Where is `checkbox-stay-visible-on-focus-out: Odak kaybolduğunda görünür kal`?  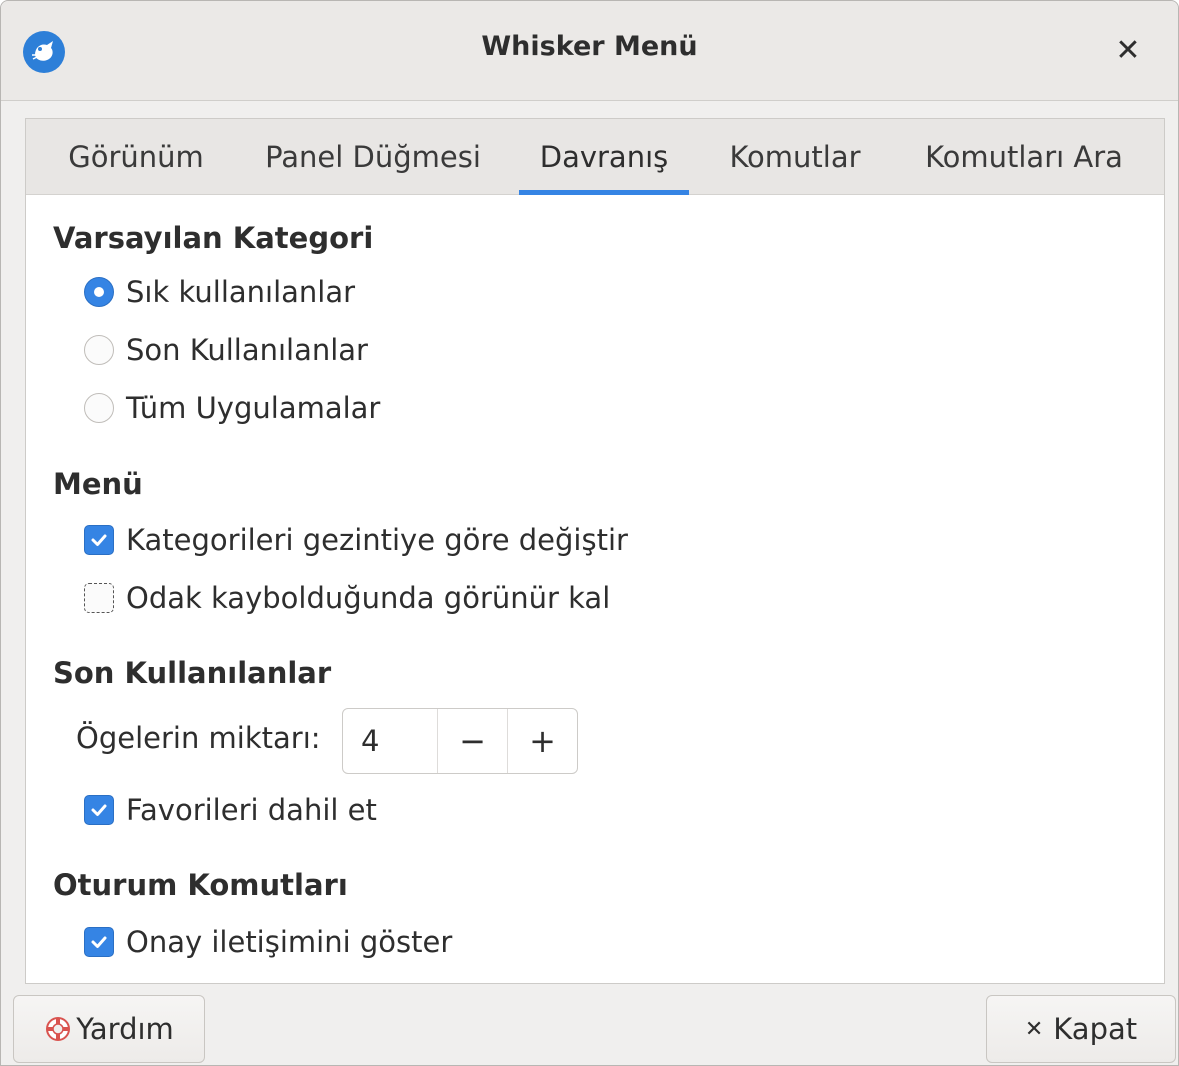
checkbox-stay-visible-on-focus-out: Odak kaybolduğunda görünür kal is located at coordinates (347, 598).